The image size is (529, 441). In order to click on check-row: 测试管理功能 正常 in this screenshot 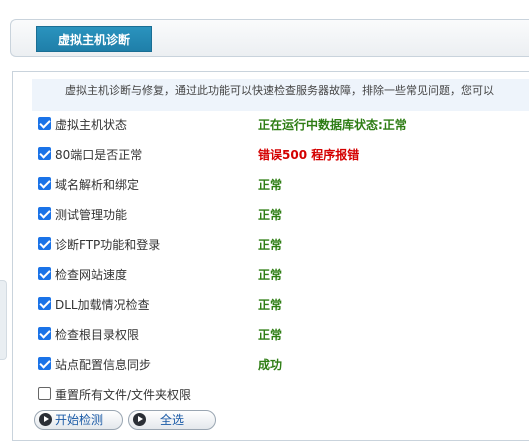, I will do `click(276, 214)`.